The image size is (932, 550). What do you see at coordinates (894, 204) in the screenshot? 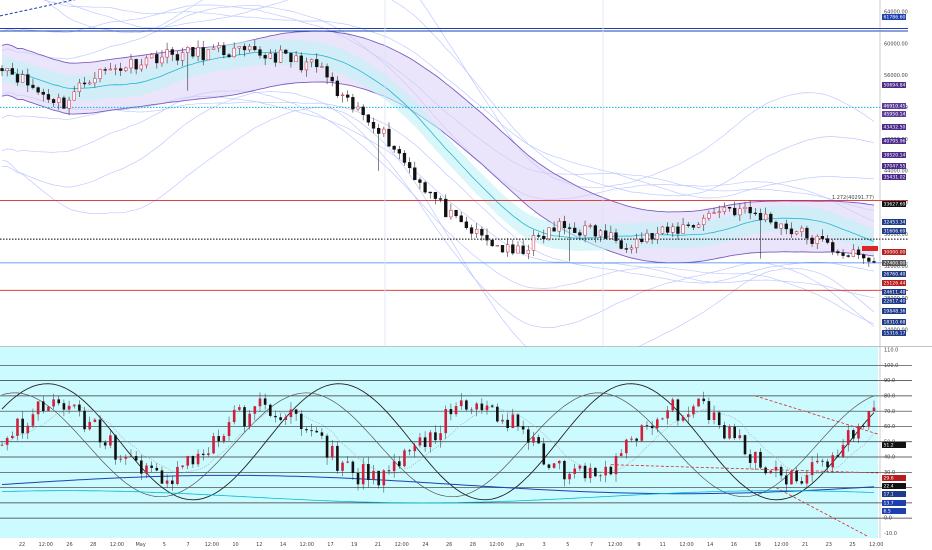
I see `price-tag: 33627.69` at bounding box center [894, 204].